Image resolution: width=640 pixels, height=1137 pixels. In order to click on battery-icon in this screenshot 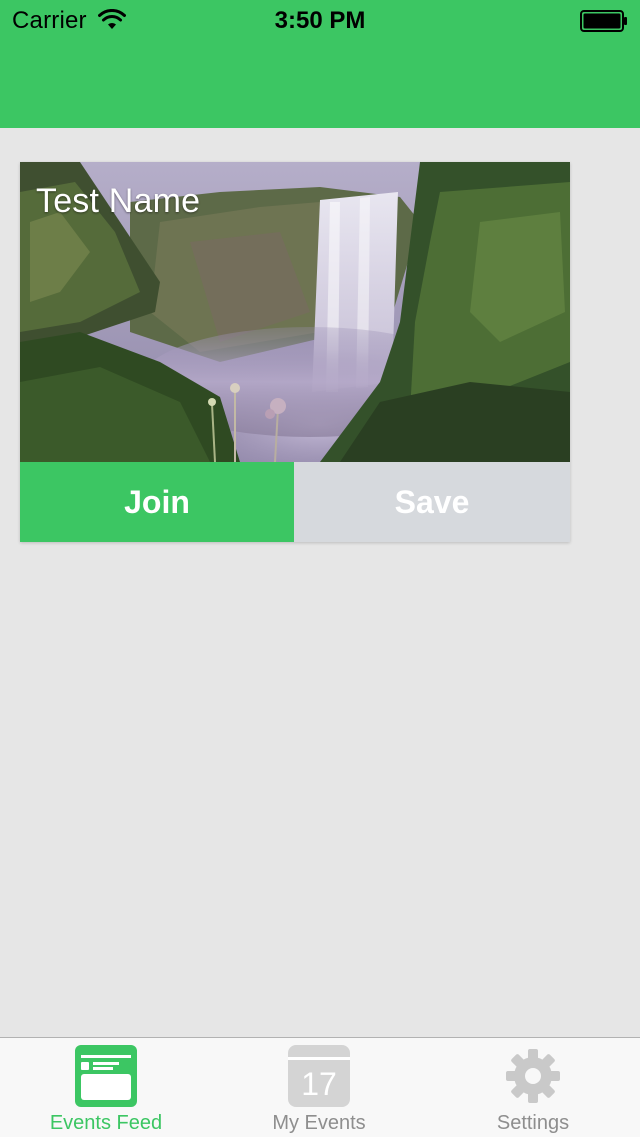, I will do `click(603, 21)`.